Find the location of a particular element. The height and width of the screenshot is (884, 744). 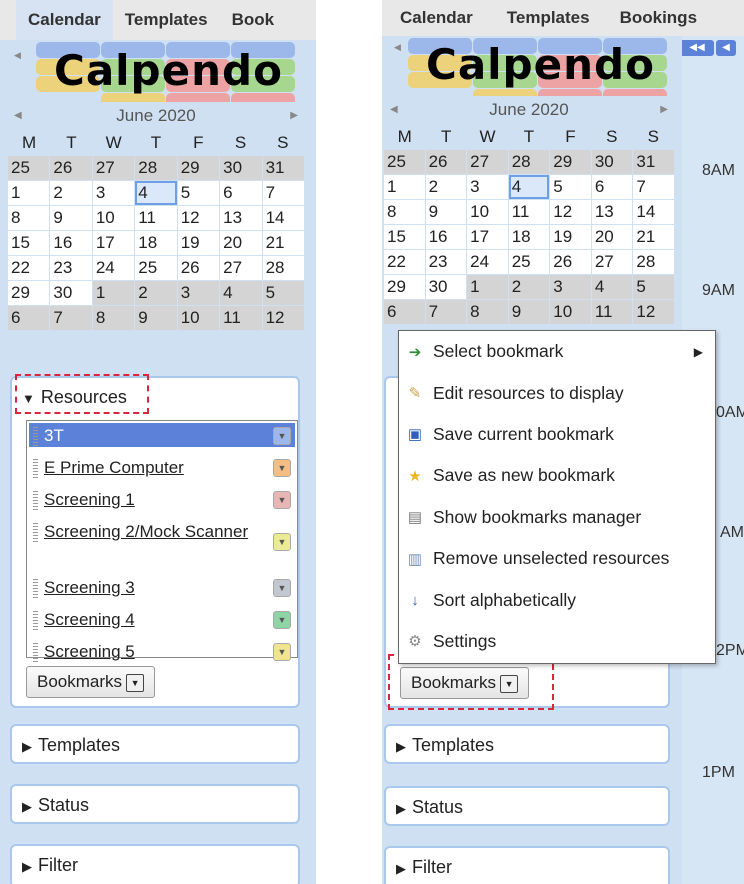

resource-item: Screening 2/Mock Scanner ▼ is located at coordinates (162, 543).